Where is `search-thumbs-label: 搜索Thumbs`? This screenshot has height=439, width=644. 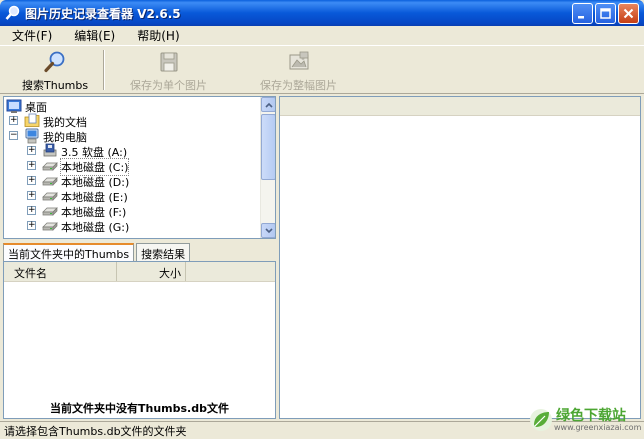 search-thumbs-label: 搜索Thumbs is located at coordinates (55, 85).